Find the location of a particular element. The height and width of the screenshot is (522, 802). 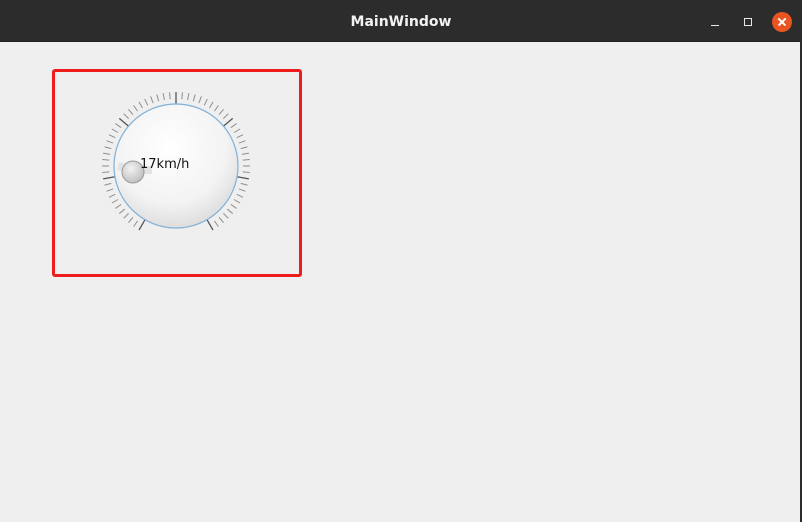

close-icon is located at coordinates (782, 22).